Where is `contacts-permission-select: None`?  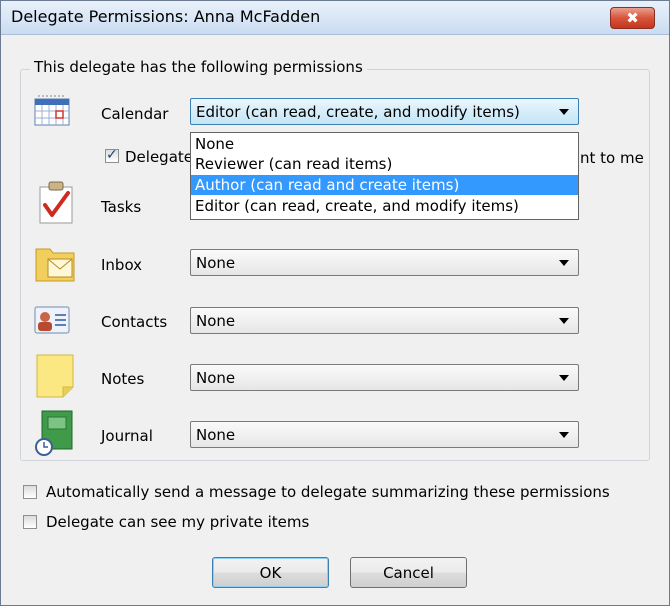 contacts-permission-select: None is located at coordinates (384, 320).